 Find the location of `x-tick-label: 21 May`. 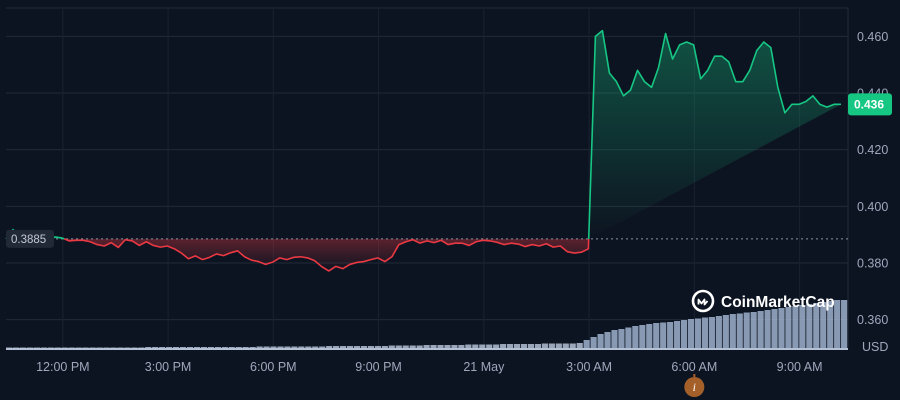

x-tick-label: 21 May is located at coordinates (484, 367).